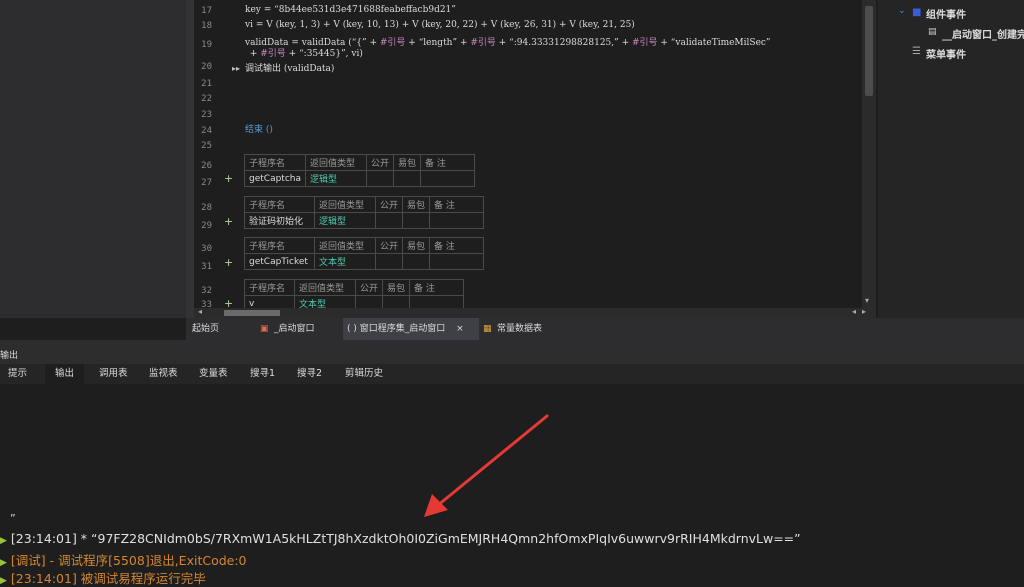  I want to click on arrow-shaft, so click(492, 461).